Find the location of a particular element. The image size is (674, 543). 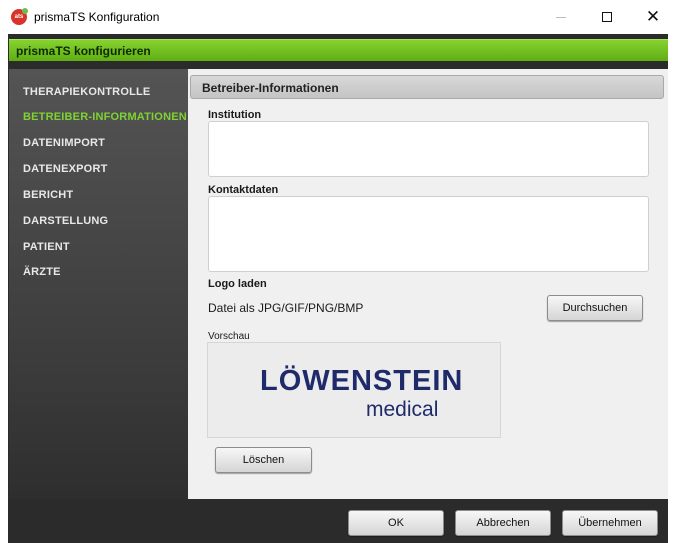

logo-preview: LÖWENSTEIN medical is located at coordinates (354, 390).